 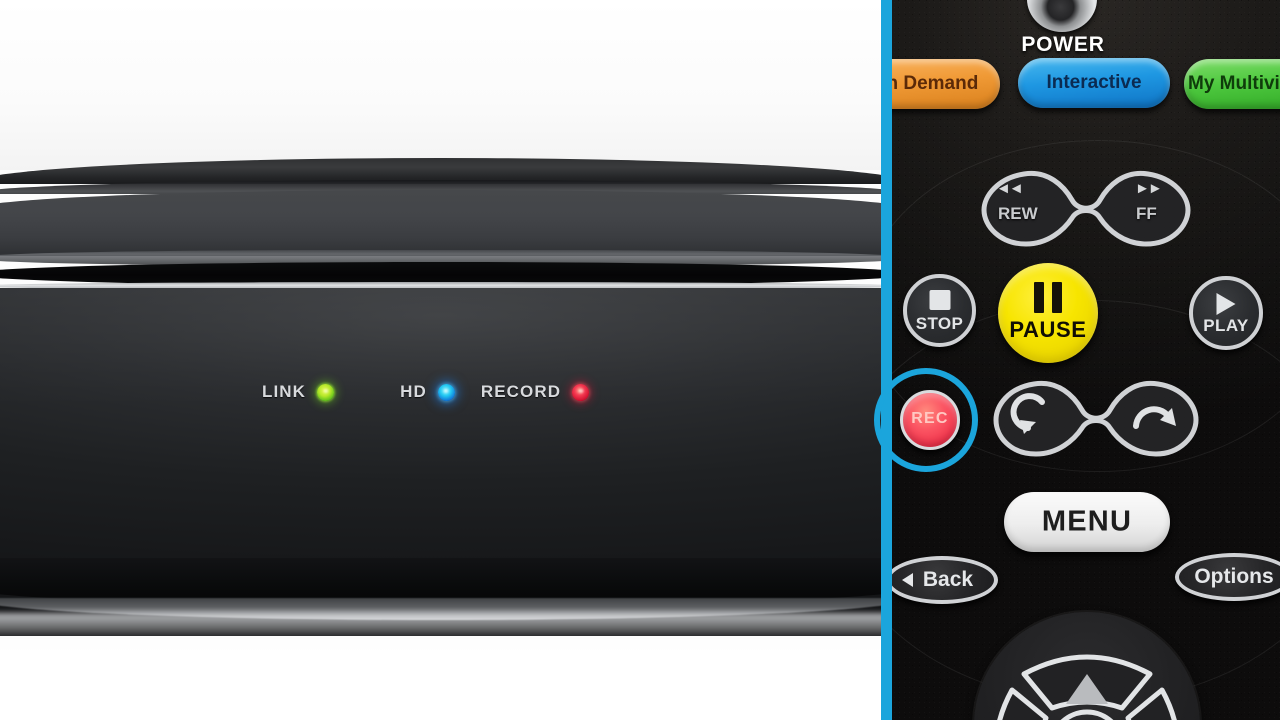 What do you see at coordinates (1146, 213) in the screenshot?
I see `fastforward-label: FF` at bounding box center [1146, 213].